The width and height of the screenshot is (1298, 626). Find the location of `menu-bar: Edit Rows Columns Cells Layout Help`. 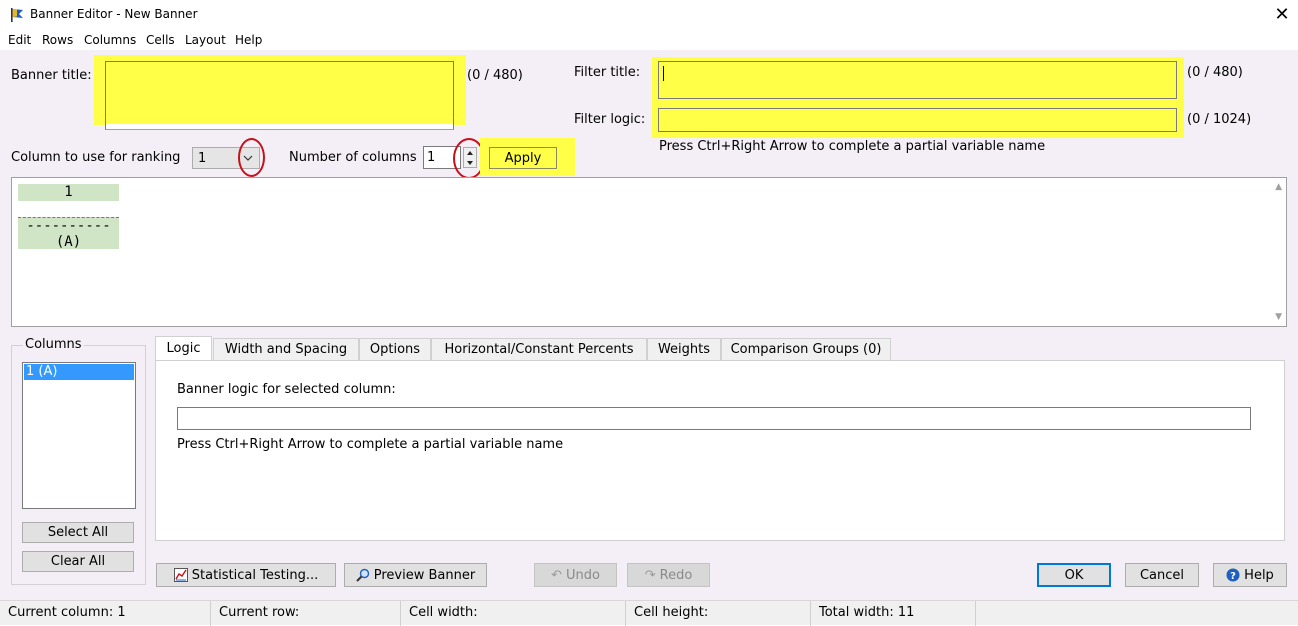

menu-bar: Edit Rows Columns Cells Layout Help is located at coordinates (649, 40).